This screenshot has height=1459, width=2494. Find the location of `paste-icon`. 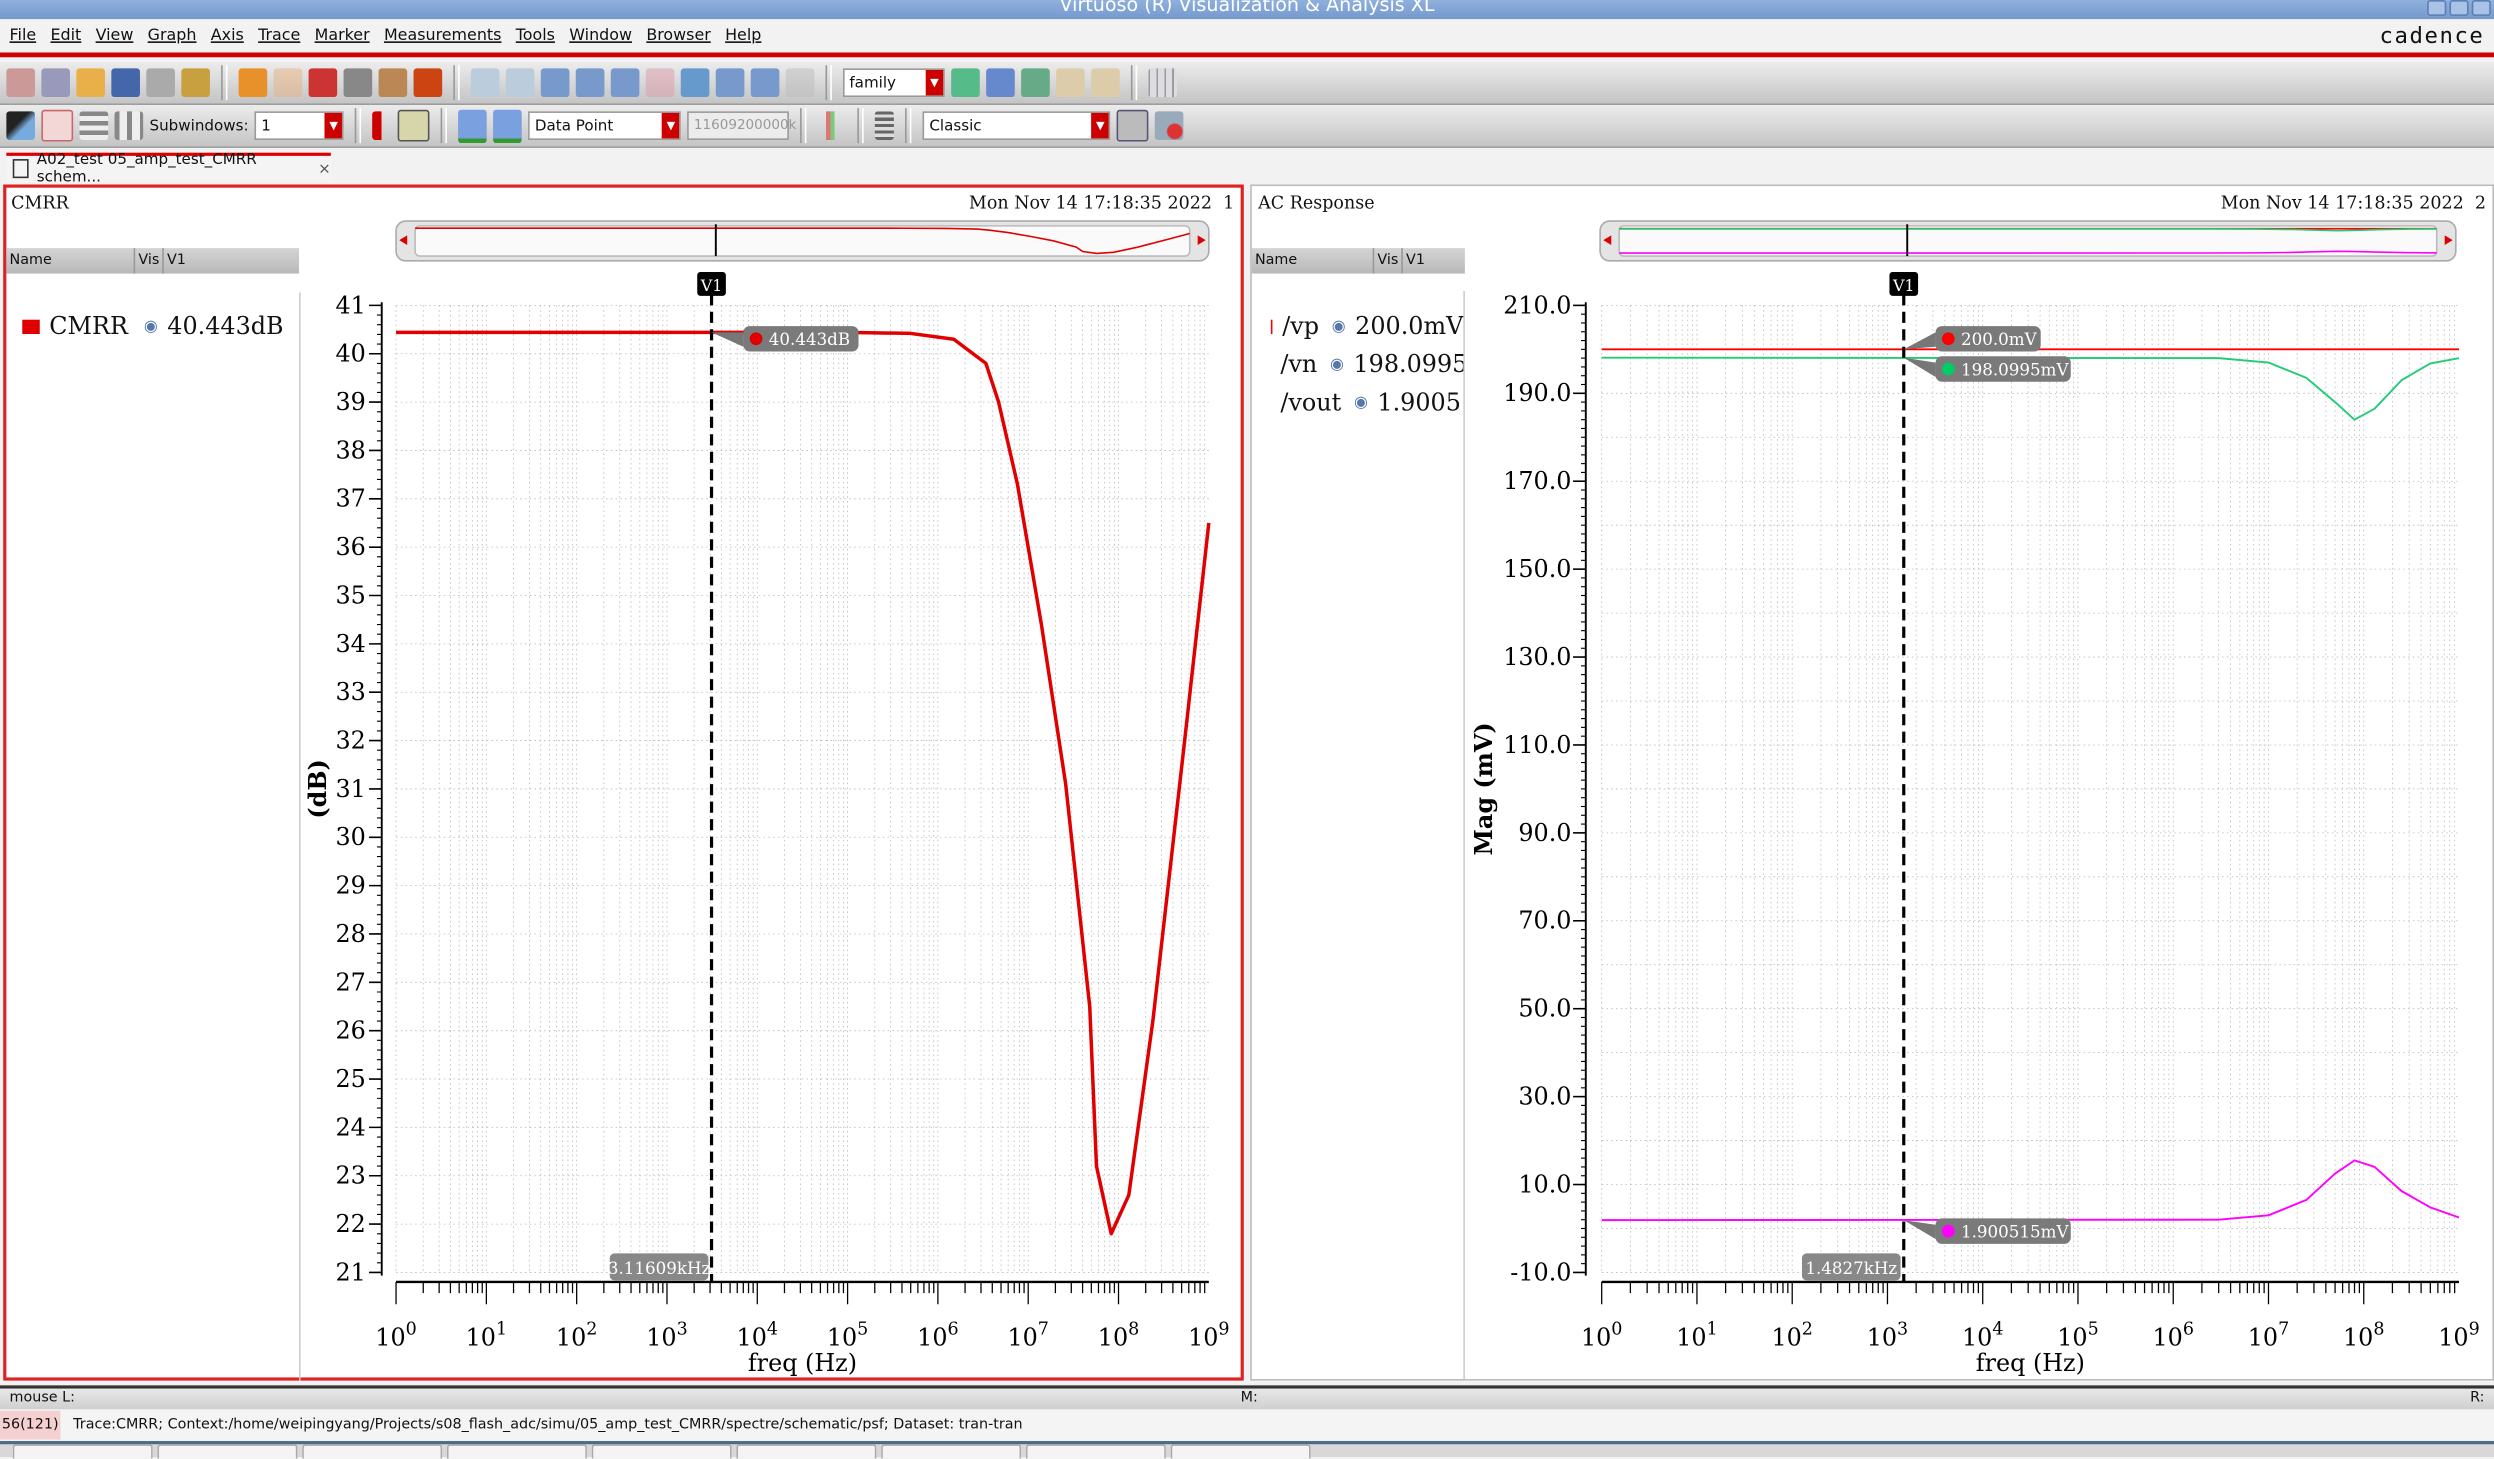

paste-icon is located at coordinates (393, 83).